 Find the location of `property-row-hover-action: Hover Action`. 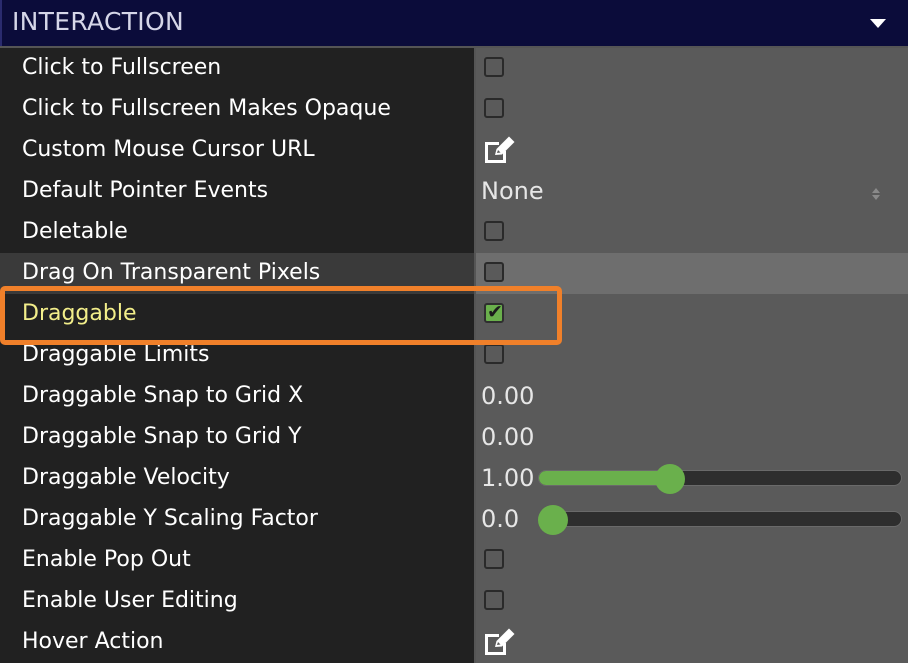

property-row-hover-action: Hover Action is located at coordinates (454, 642).